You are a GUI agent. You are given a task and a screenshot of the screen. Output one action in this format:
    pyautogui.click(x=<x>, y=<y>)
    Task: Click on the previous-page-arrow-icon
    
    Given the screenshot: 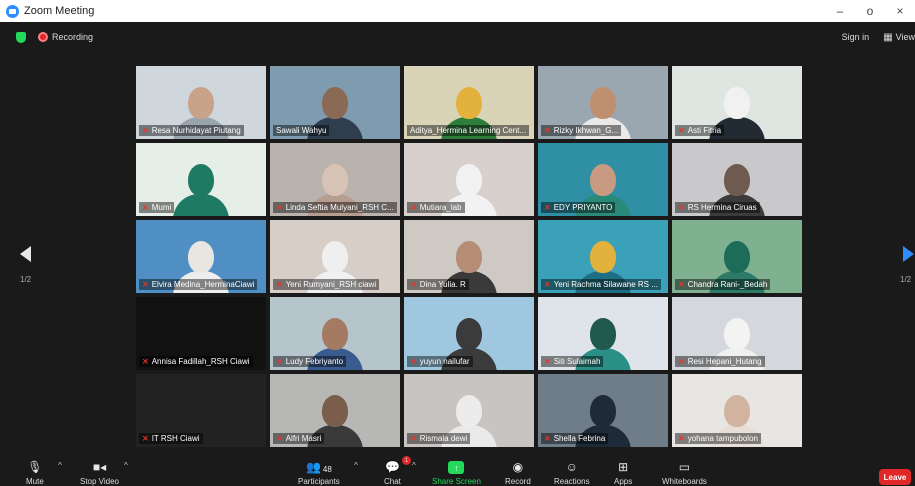 What is the action you would take?
    pyautogui.click(x=25, y=254)
    